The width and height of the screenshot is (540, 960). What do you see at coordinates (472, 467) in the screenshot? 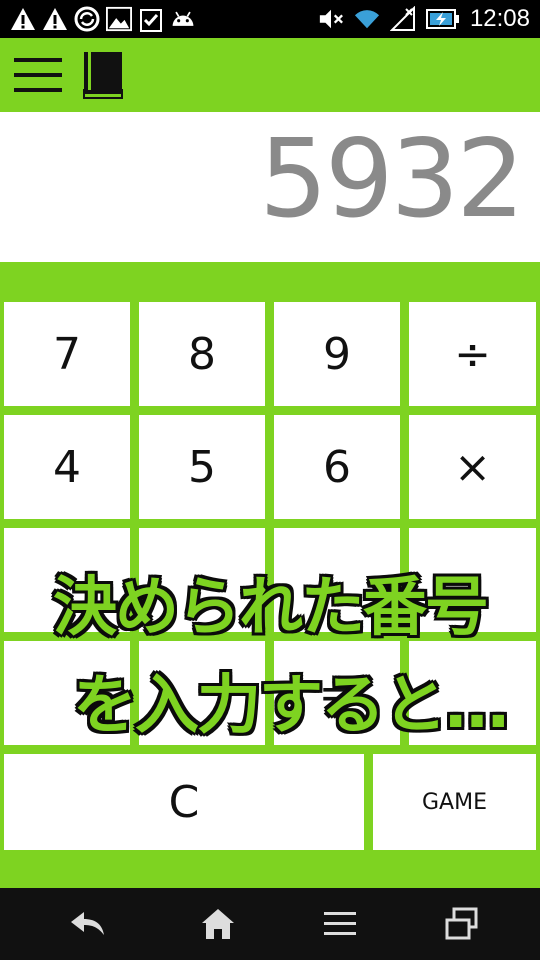
I see `key-multiply: ×` at bounding box center [472, 467].